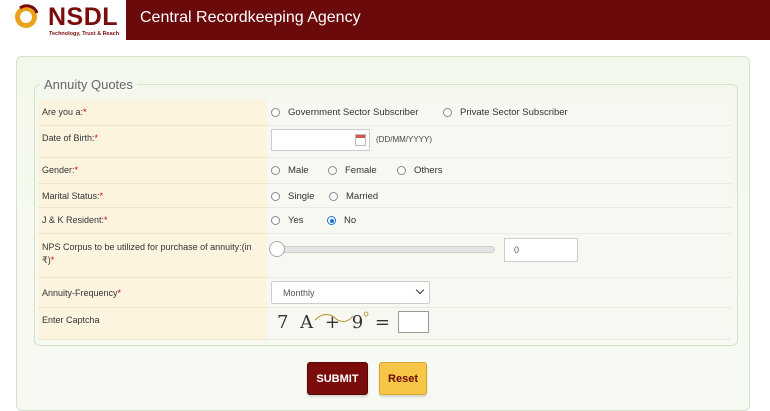 This screenshot has height=411, width=770. Describe the element at coordinates (403, 378) in the screenshot. I see `reset-button: Reset` at that location.